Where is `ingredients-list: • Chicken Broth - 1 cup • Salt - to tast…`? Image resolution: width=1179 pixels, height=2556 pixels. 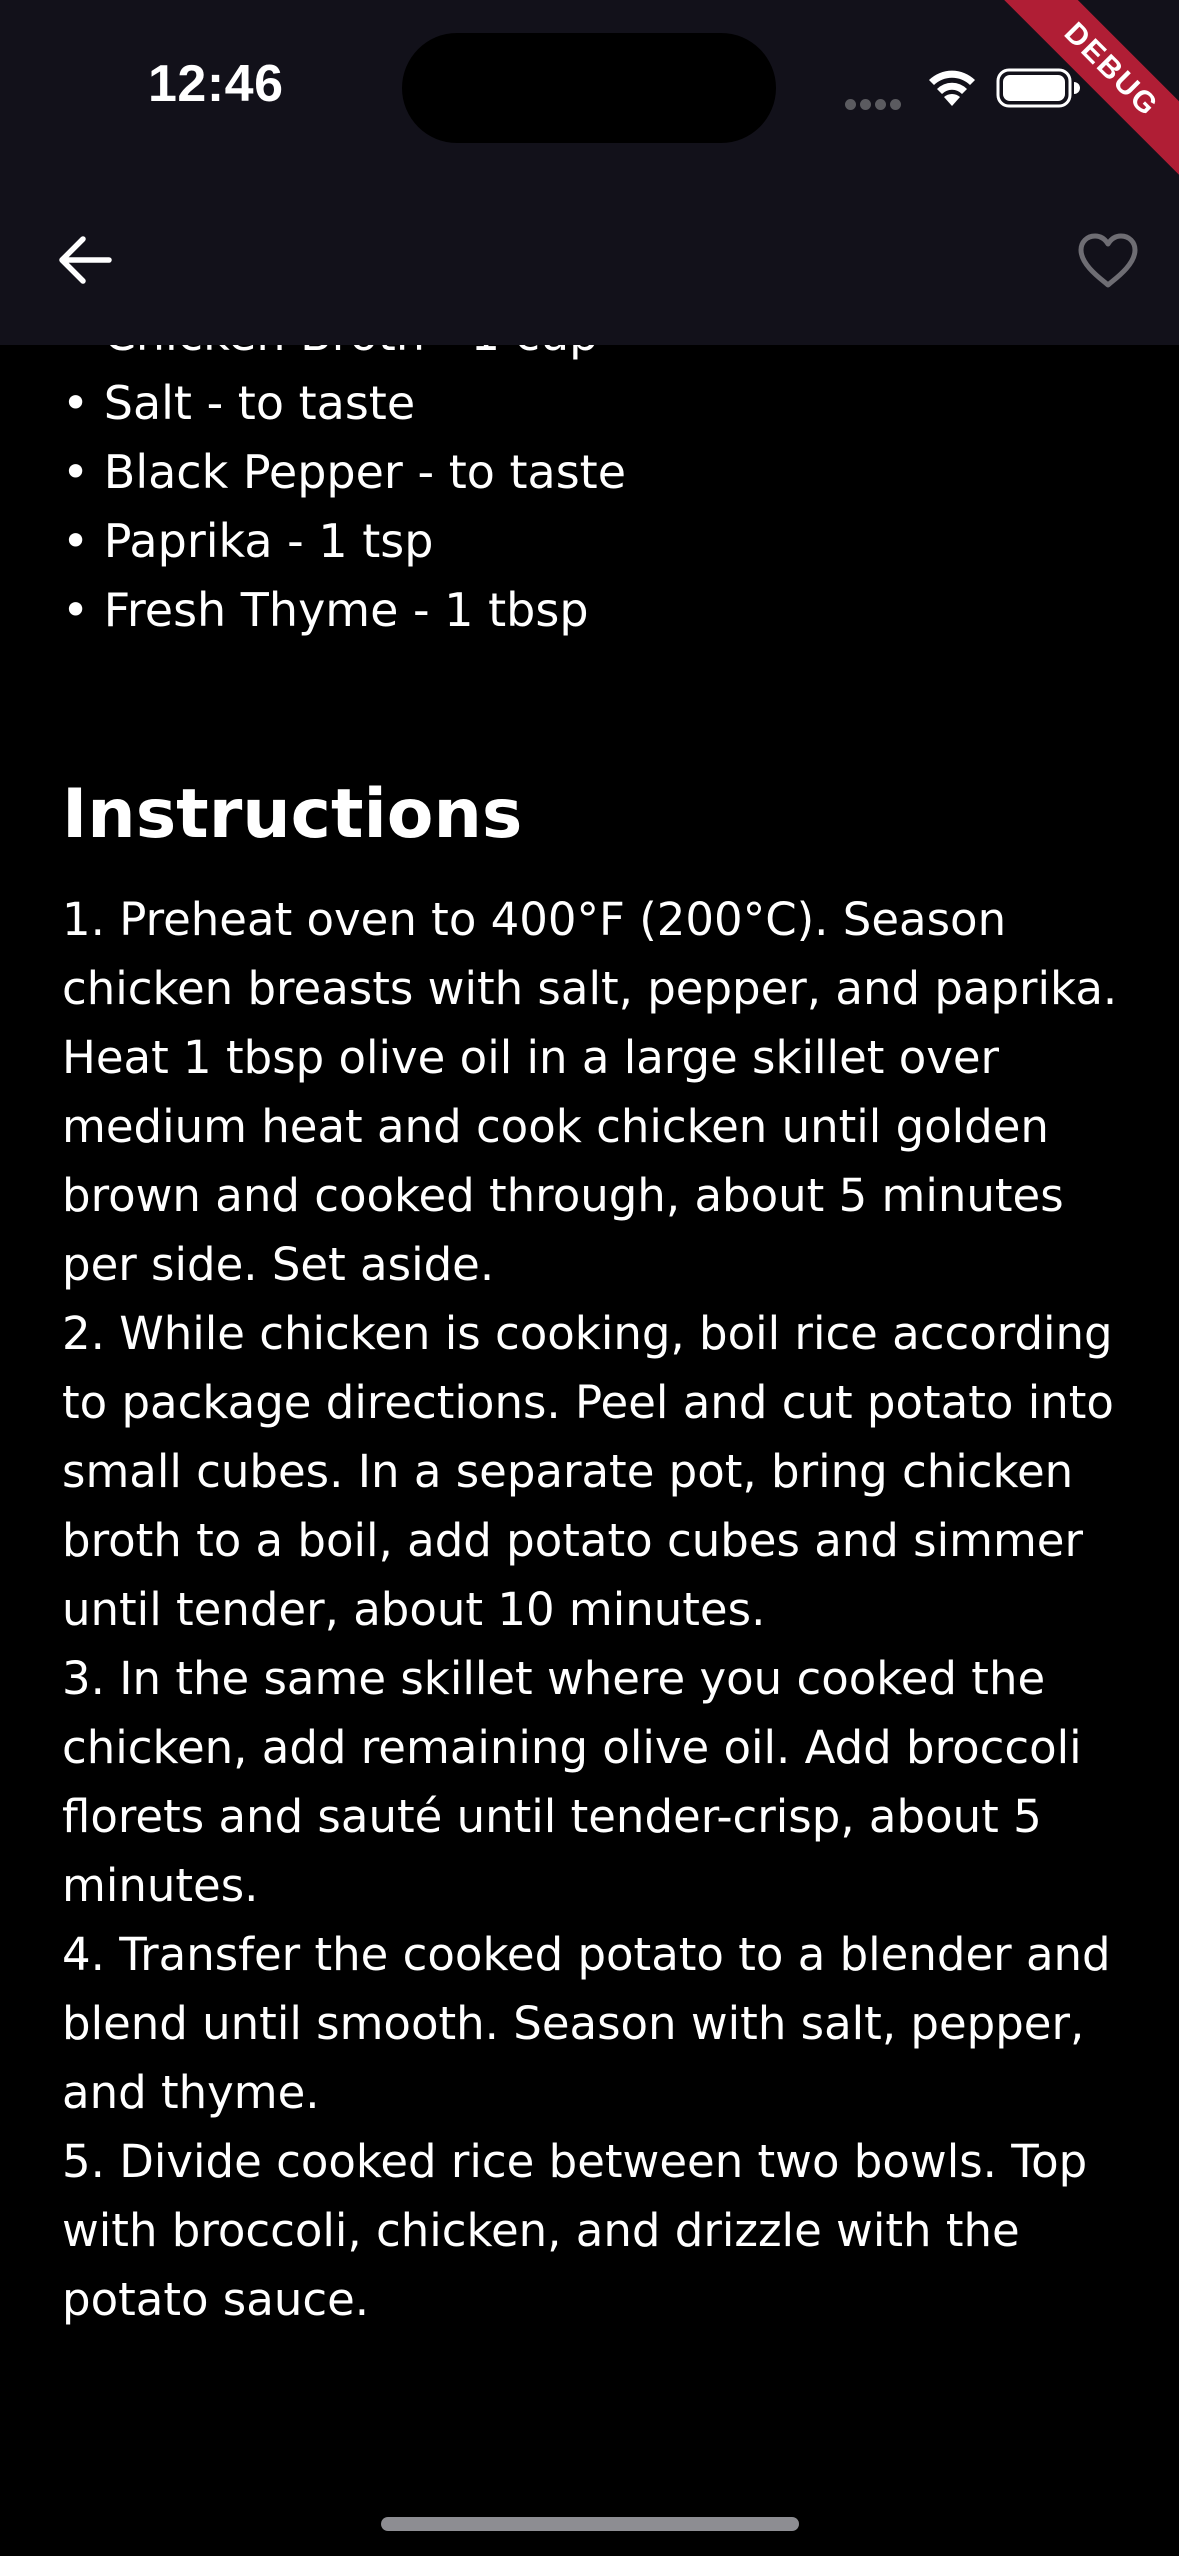 ingredients-list: • Chicken Broth - 1 cup • Salt - to tast… is located at coordinates (592, 495).